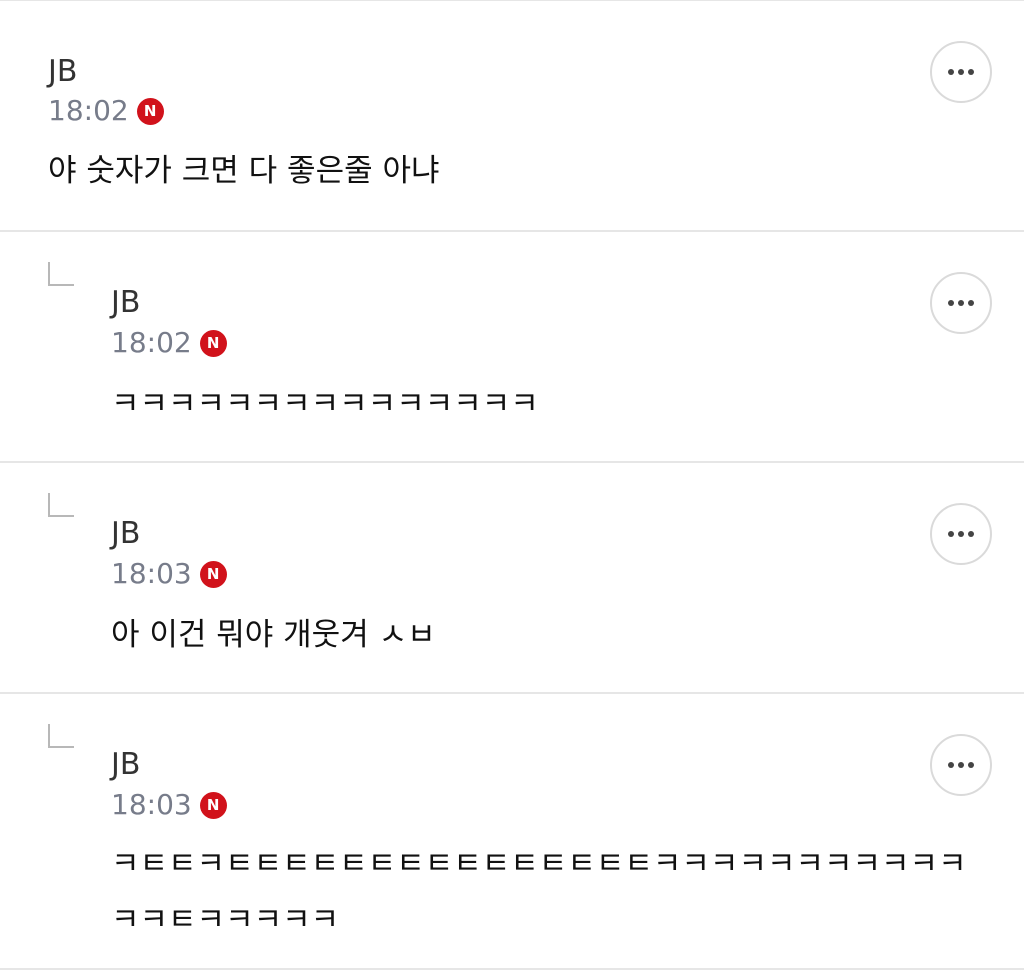  I want to click on comment-text: ㅋㅌㅌㅋㅌㅌㅌㅌㅌㅌㅌㅌㅌㅌㅌㅌㅌㅌㅌㅋㅋㅋㅋㅋㅋㅋㅋㅋㅋㅋ ㅋㅋㅌㅋㅋㅋㅋㅋ, so click(539, 892).